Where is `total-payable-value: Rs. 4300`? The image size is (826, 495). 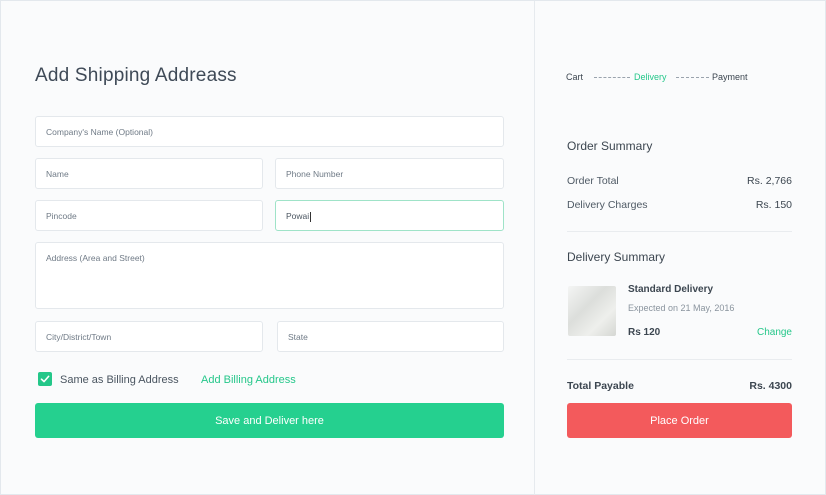
total-payable-value: Rs. 4300 is located at coordinates (770, 386).